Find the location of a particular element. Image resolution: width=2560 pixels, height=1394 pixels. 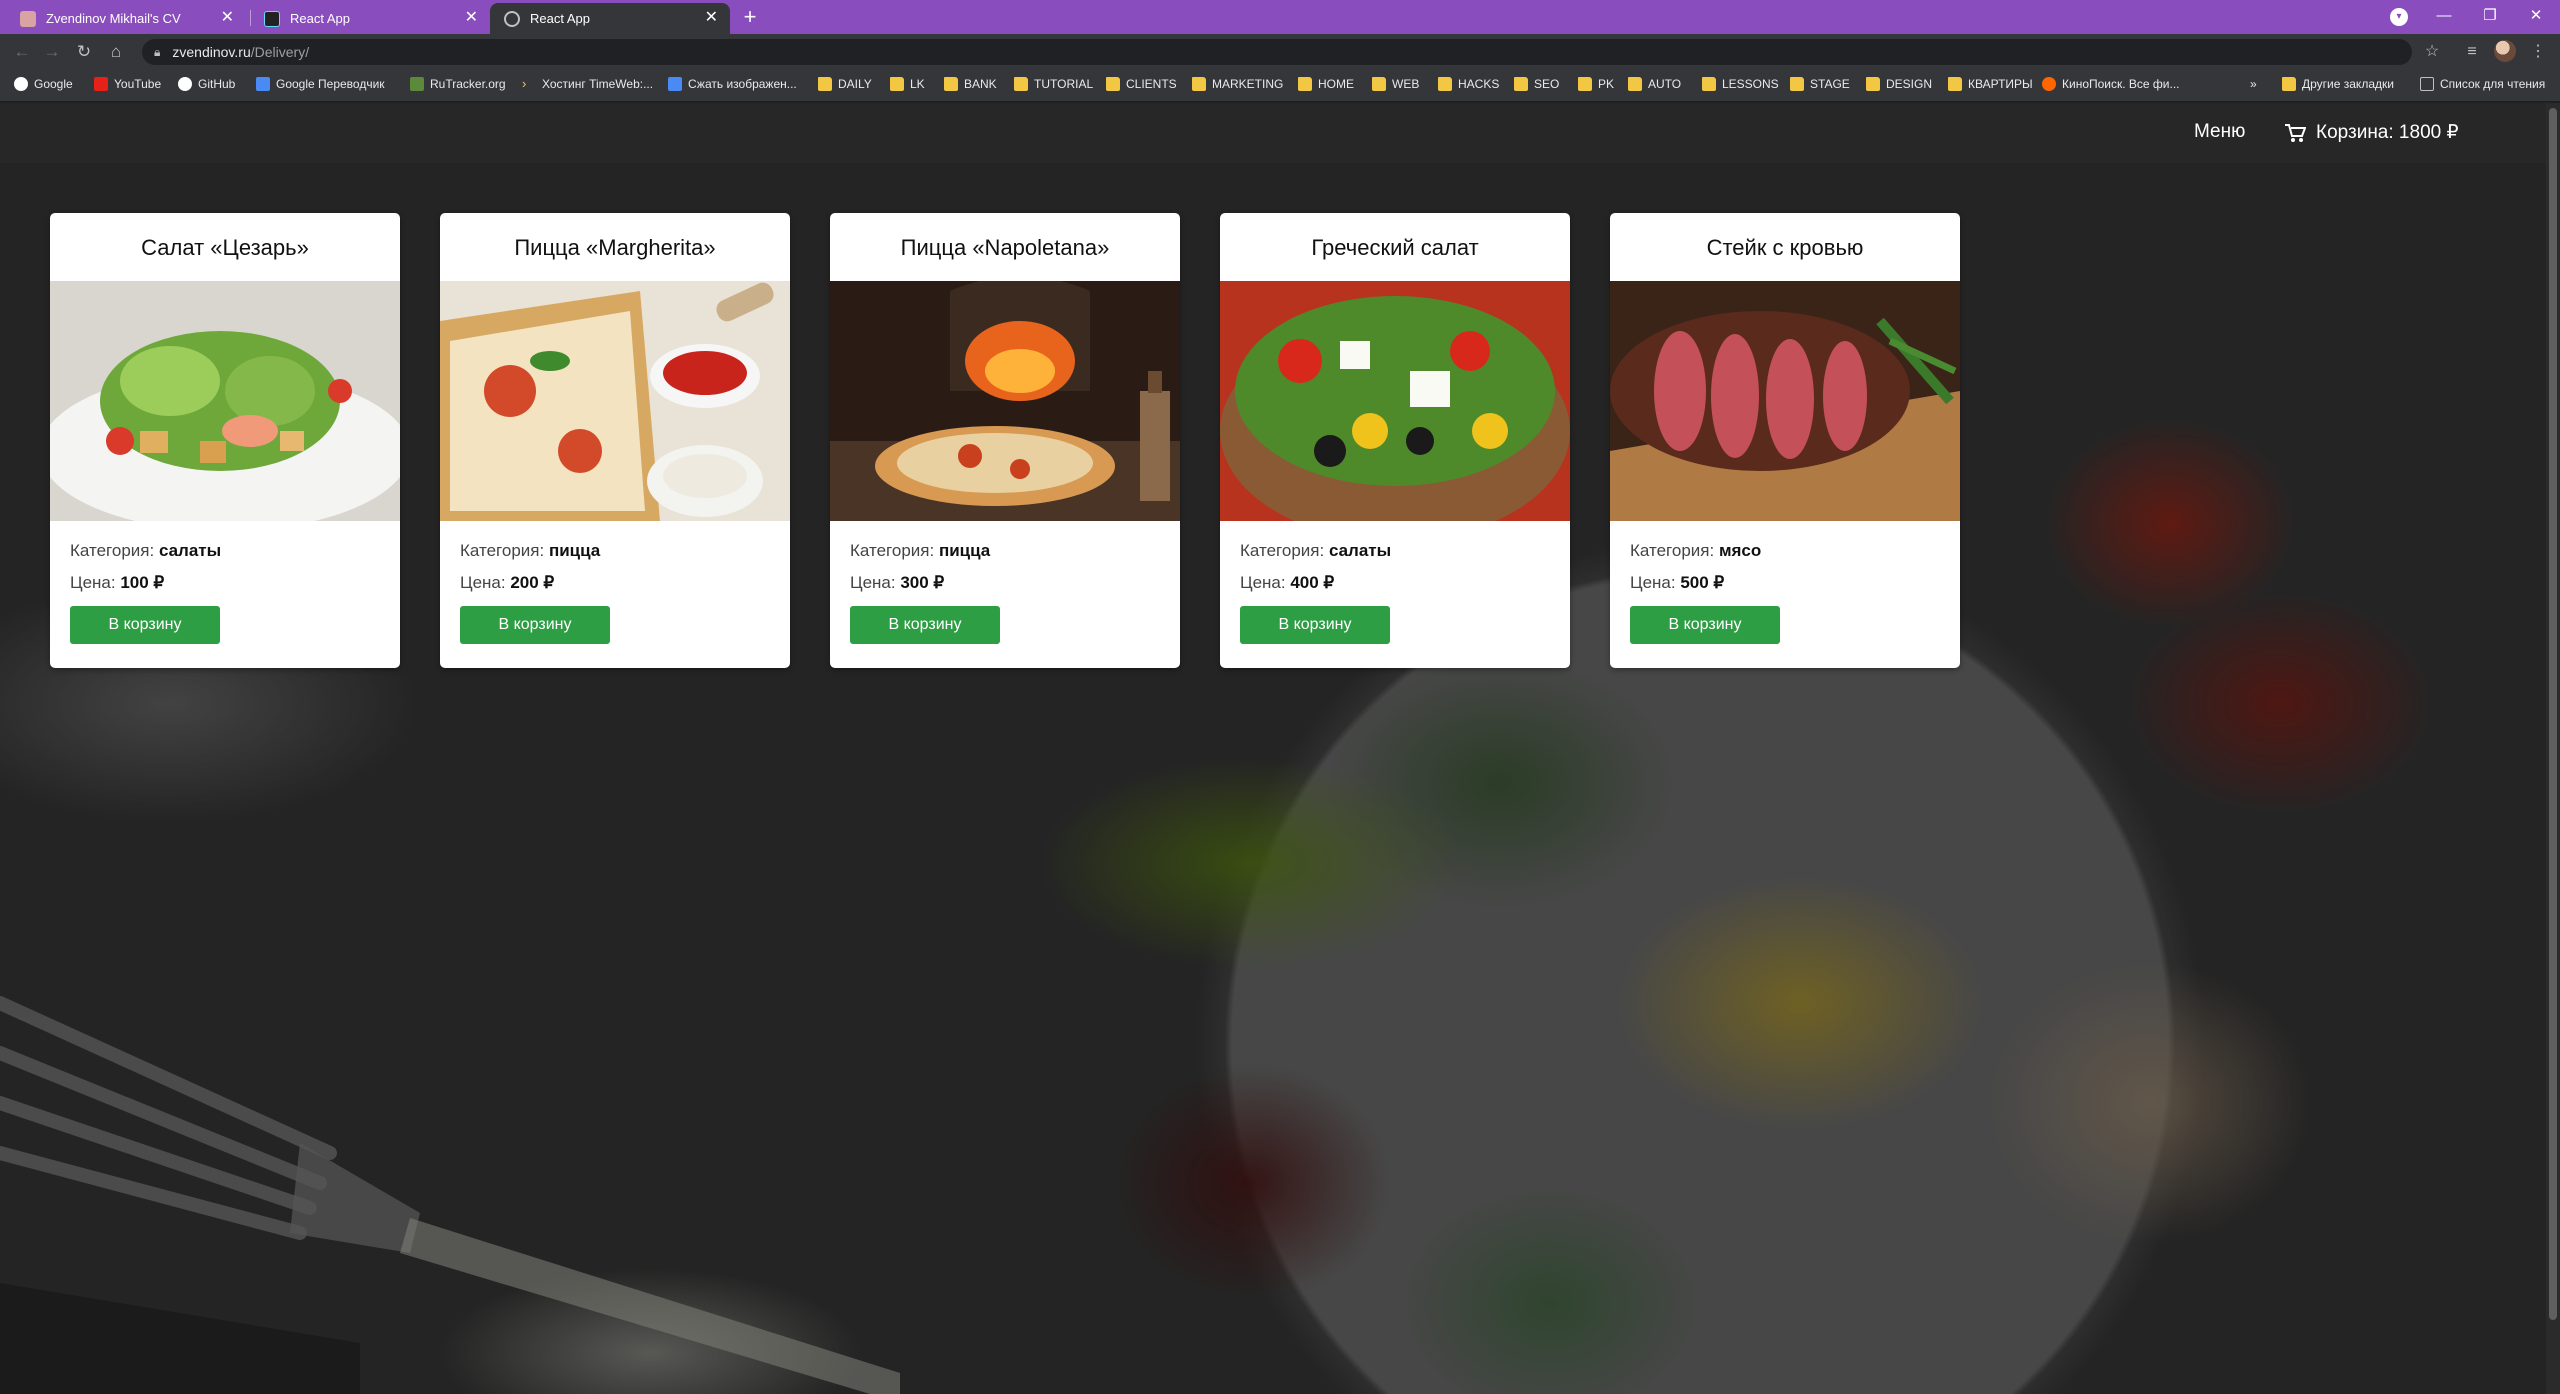

bookmark-google: Google is located at coordinates (43, 84).